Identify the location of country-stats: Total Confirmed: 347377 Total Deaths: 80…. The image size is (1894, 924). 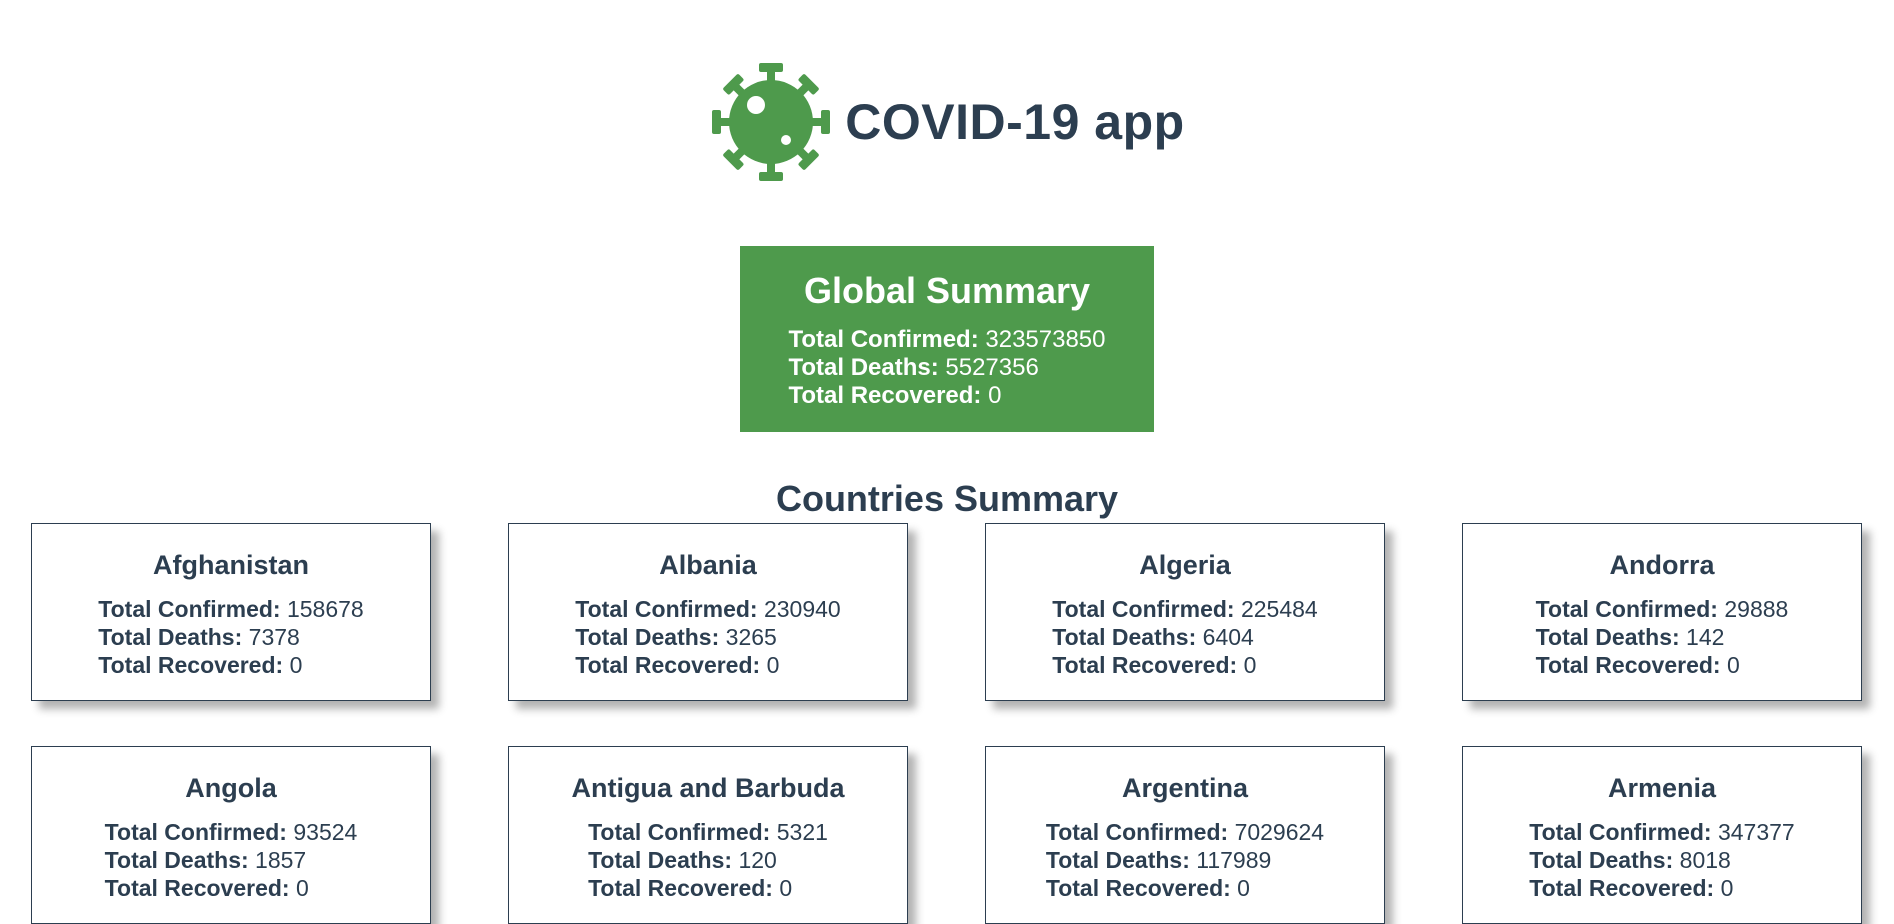
(1661, 860).